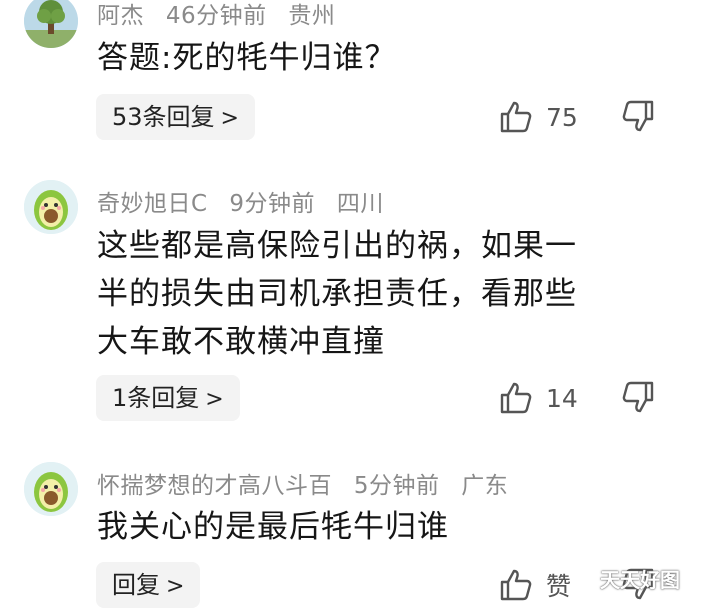 Image resolution: width=702 pixels, height=610 pixels. I want to click on comment-location: 四川, so click(360, 204).